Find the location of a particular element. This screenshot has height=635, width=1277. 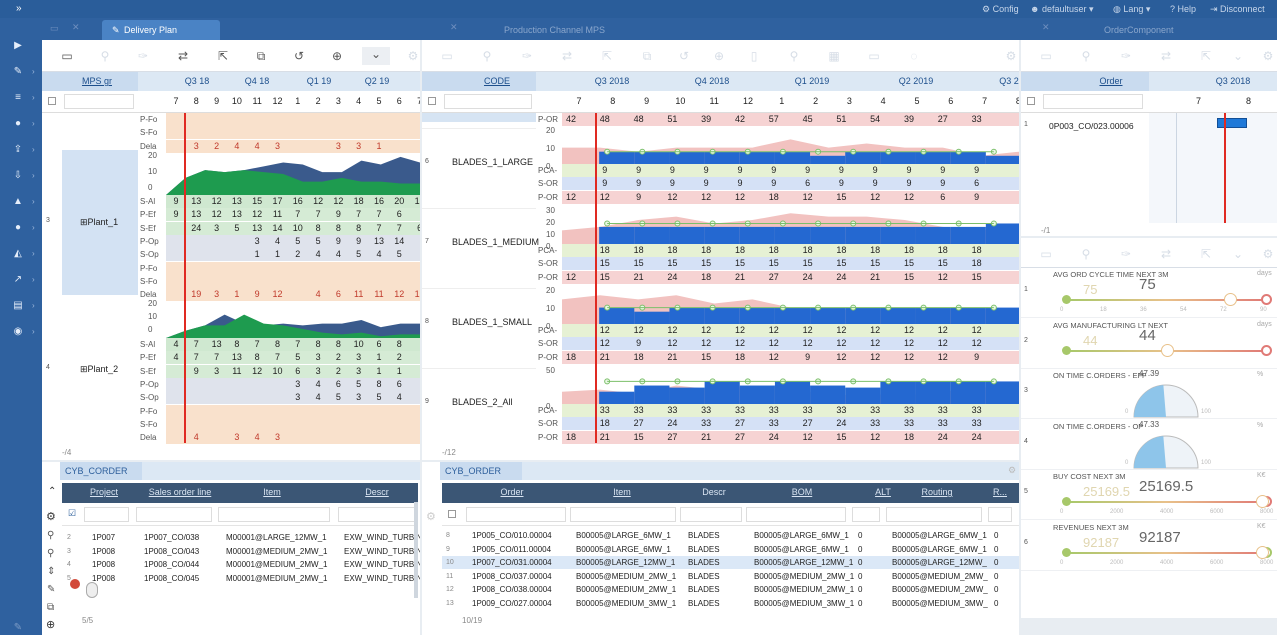

undo-icon: ↺ is located at coordinates (684, 56).